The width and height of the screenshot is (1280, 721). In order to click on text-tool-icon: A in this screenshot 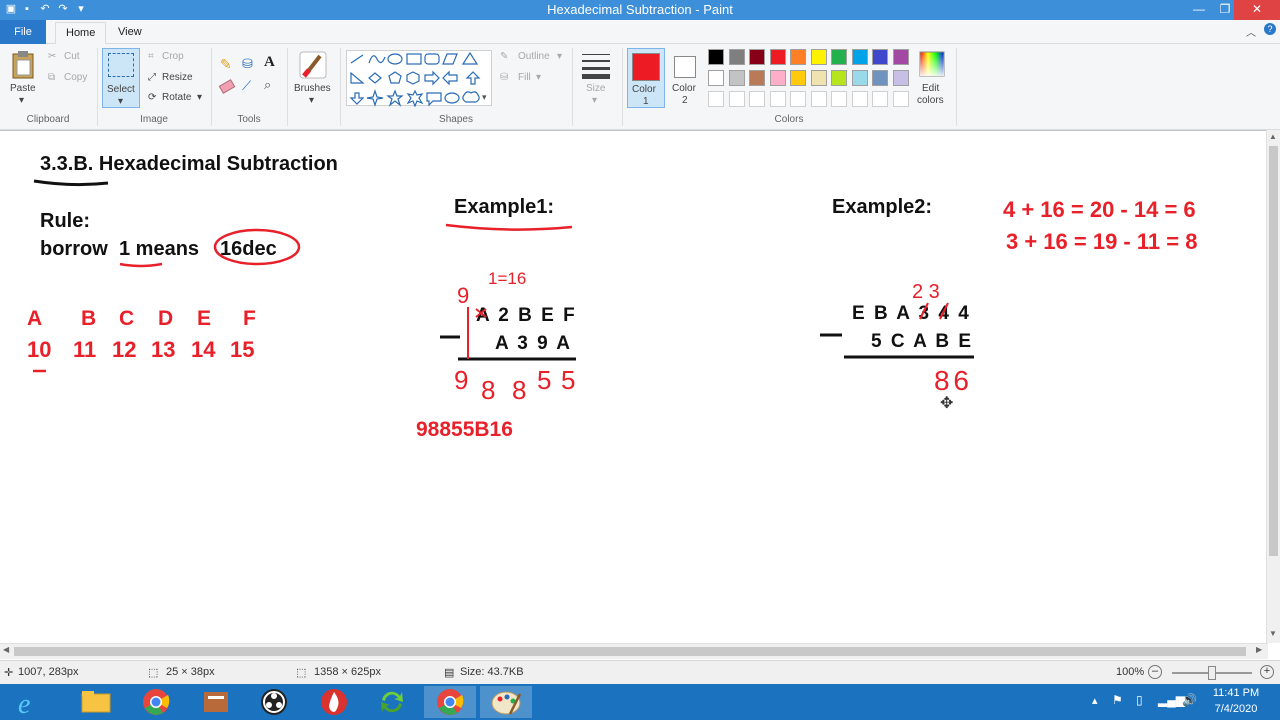, I will do `click(269, 62)`.